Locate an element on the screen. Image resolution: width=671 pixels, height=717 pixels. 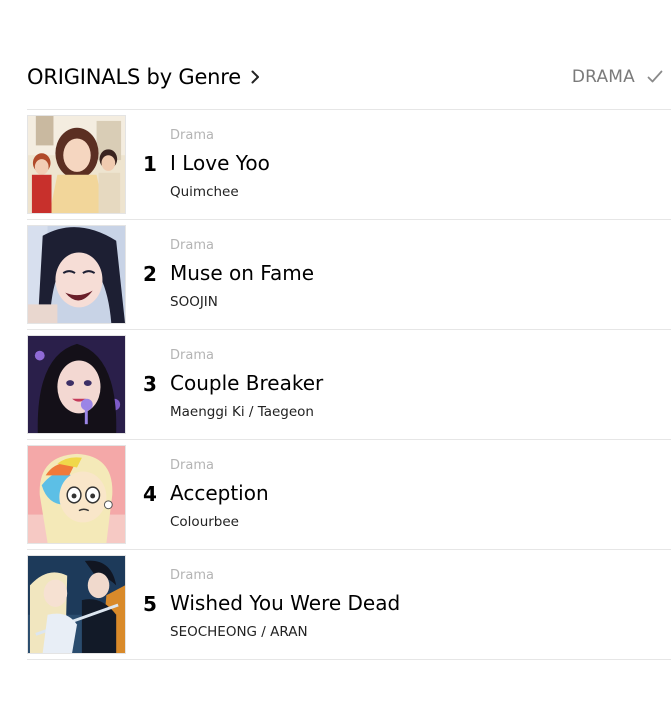
genre-selector: DRAMA is located at coordinates (617, 77).